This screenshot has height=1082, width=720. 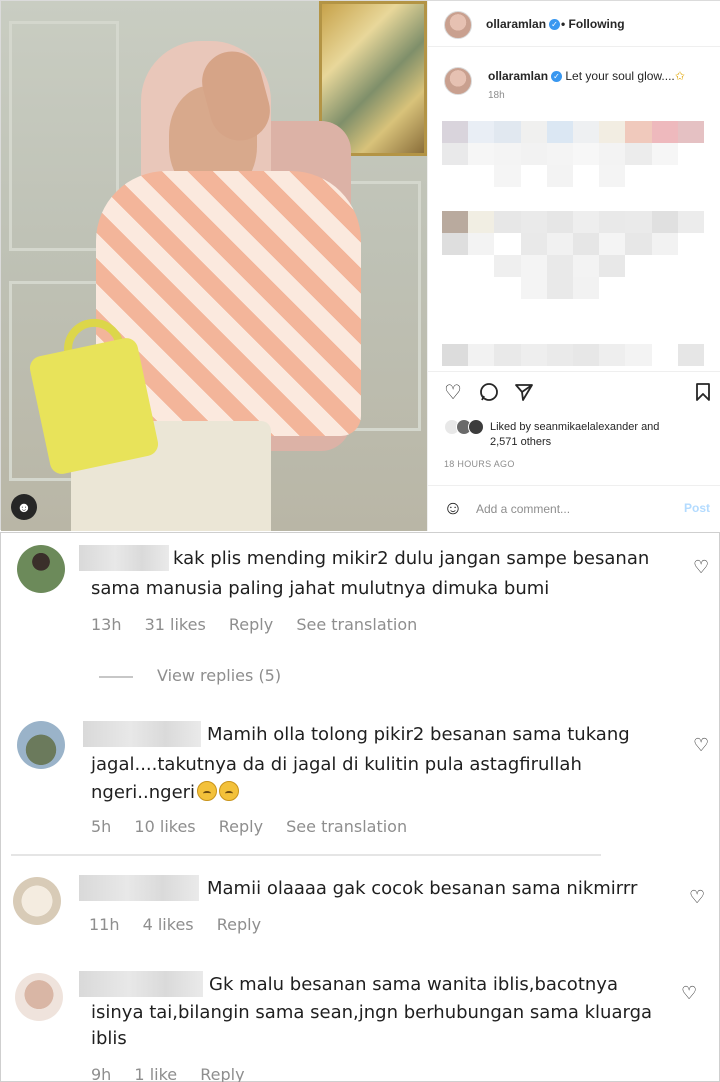 I want to click on comment-composer: ☺ Post, so click(x=574, y=508).